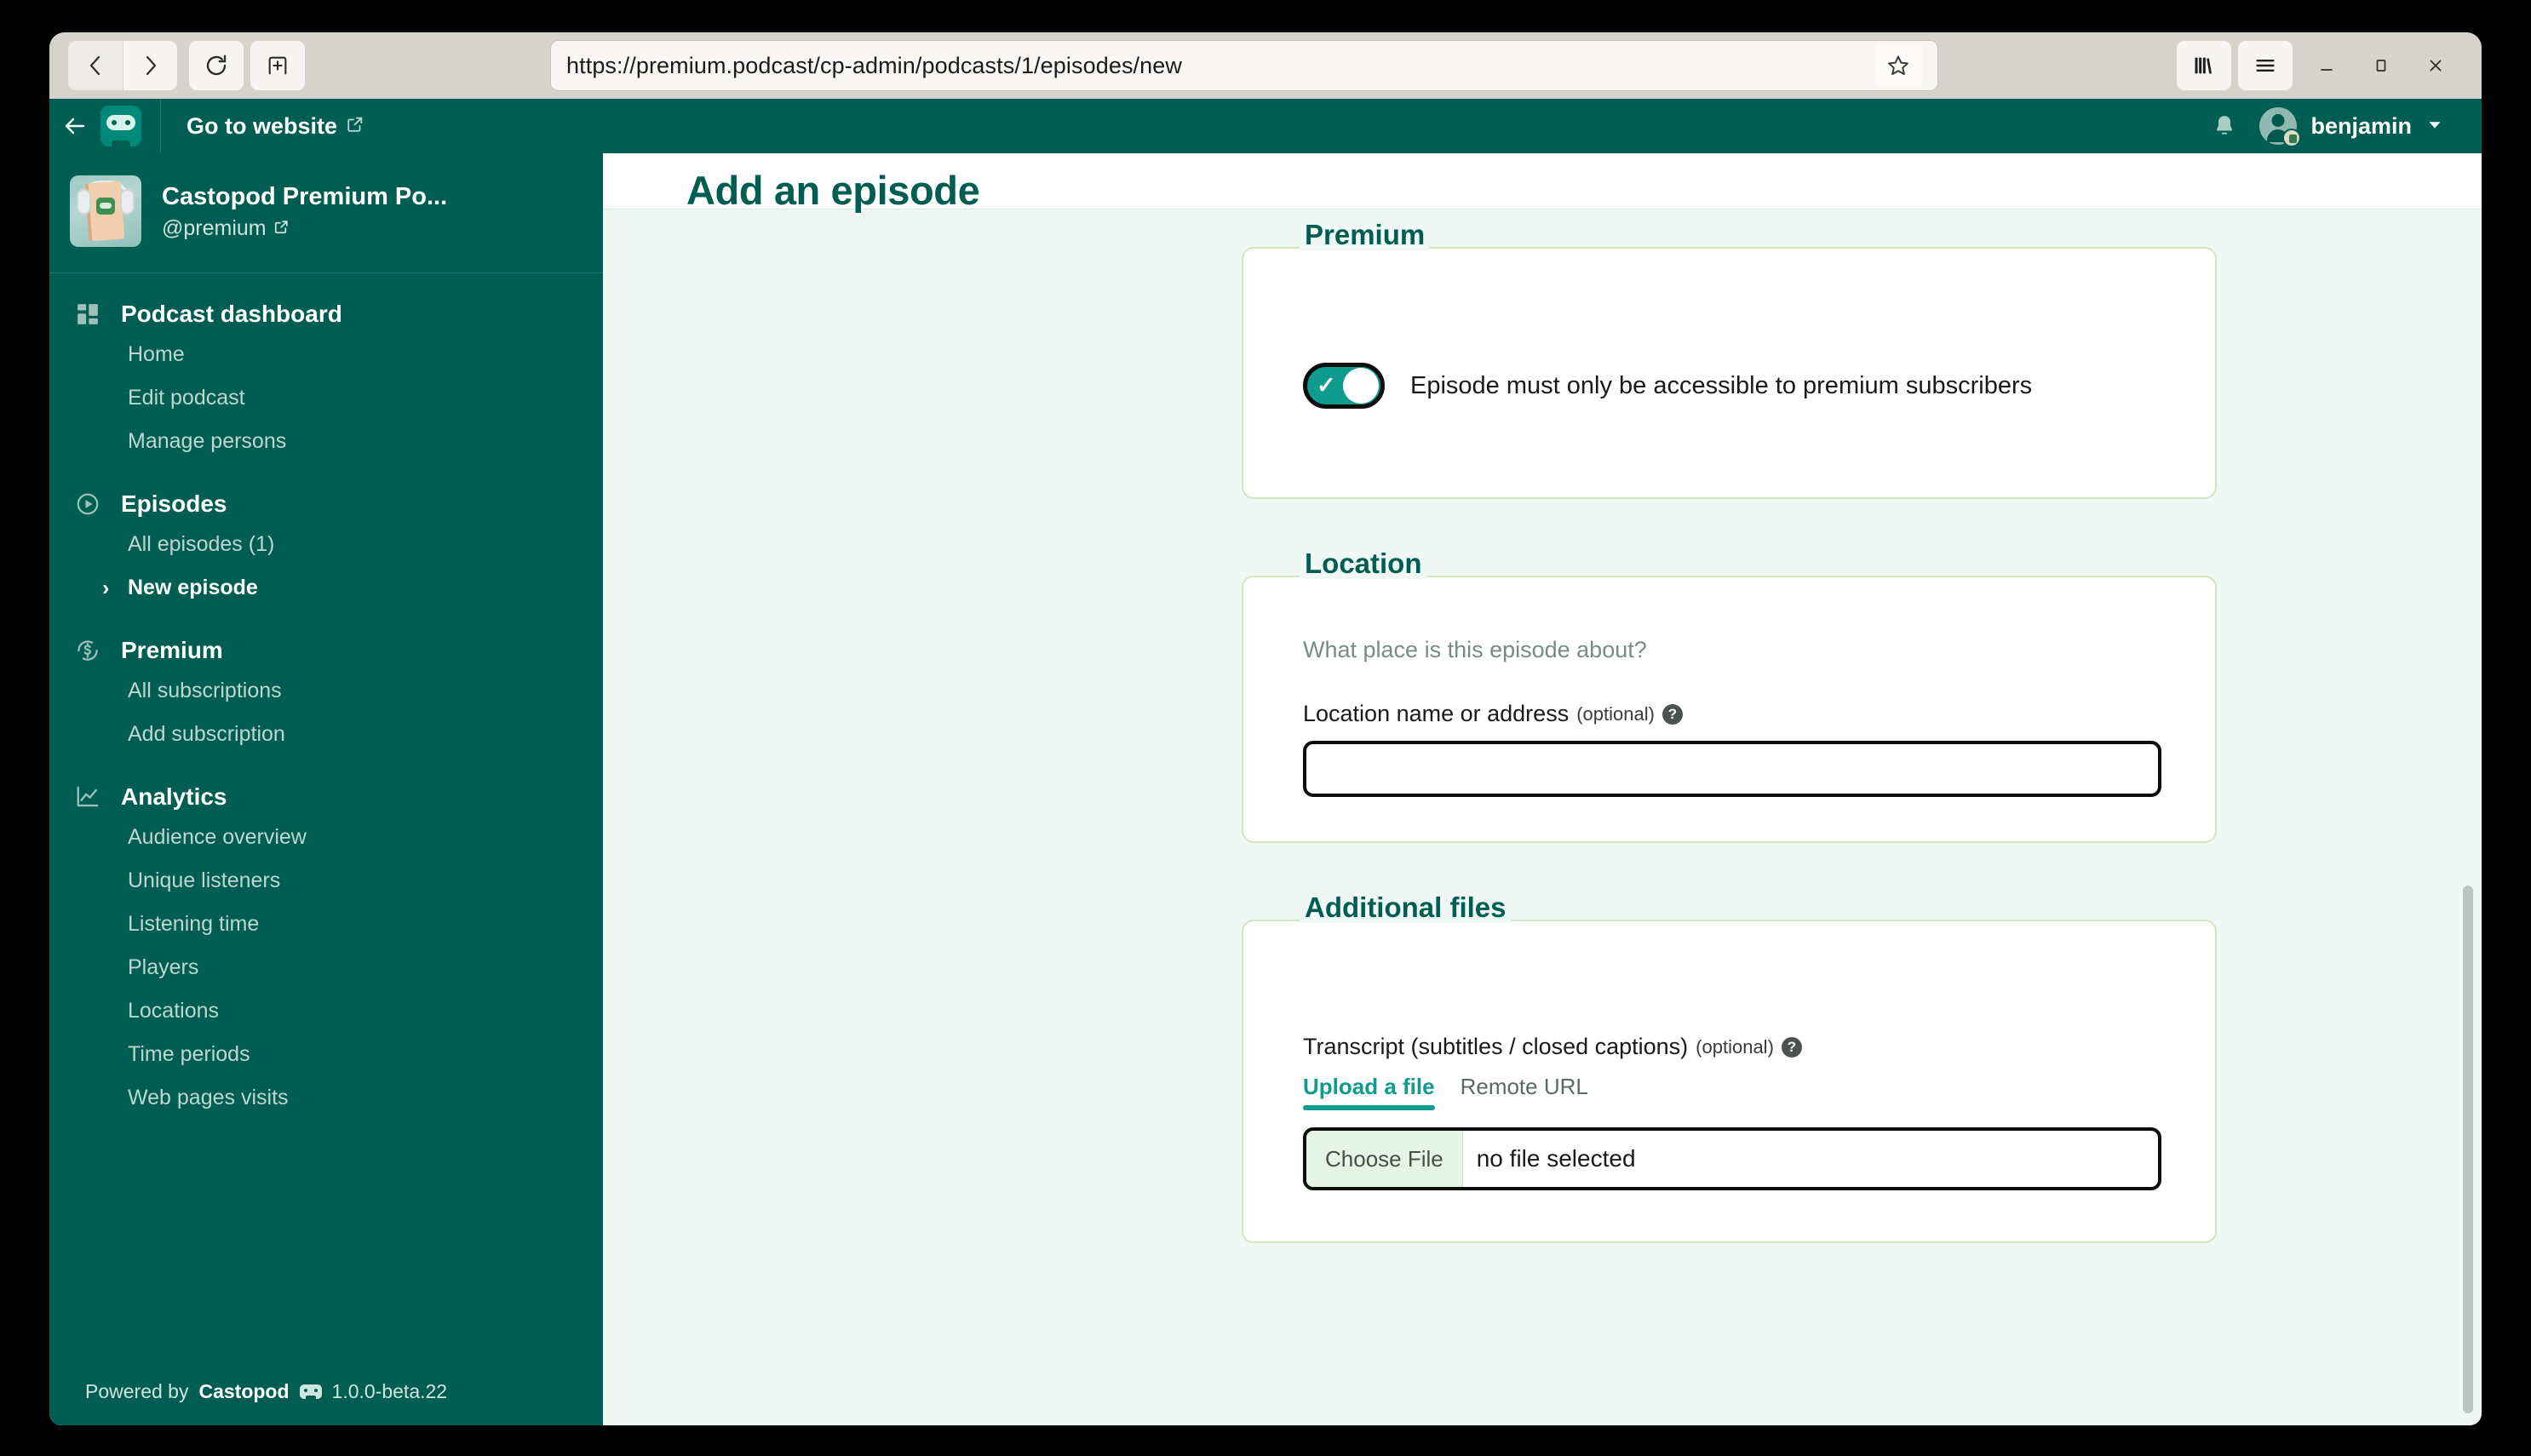 Image resolution: width=2531 pixels, height=1456 pixels. Describe the element at coordinates (326, 1098) in the screenshot. I see `sidebar-item-web-pages-visits: Web pages visits` at that location.